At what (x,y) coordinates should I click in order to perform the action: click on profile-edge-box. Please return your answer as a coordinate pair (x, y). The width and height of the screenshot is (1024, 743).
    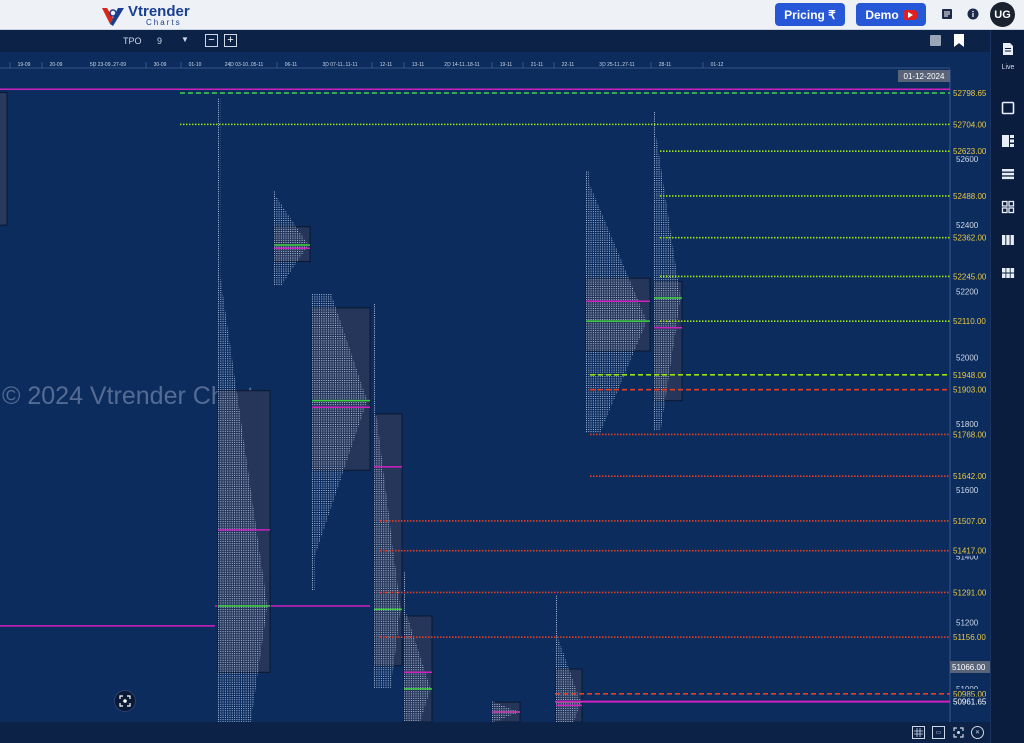
    Looking at the image, I should click on (4, 159).